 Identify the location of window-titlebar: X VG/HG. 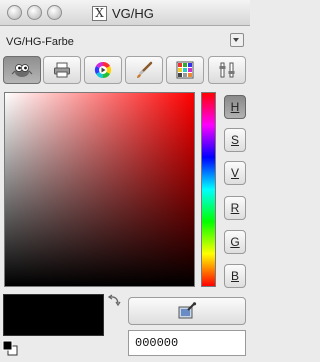
(125, 13).